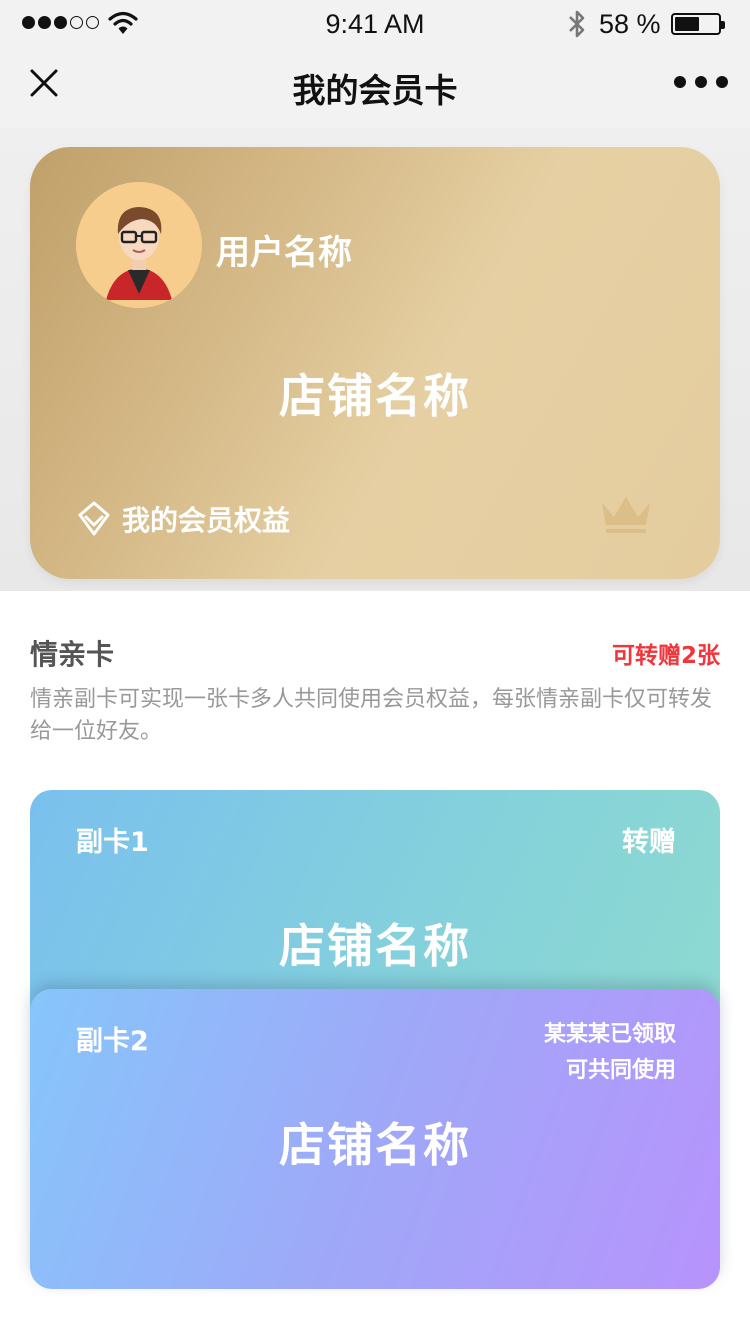 This screenshot has height=1334, width=750. What do you see at coordinates (371, 715) in the screenshot?
I see `section-description: 情亲副卡可实现一张卡多人共同使用会员权益，每张情亲副卡仅可转发给一位好友。` at bounding box center [371, 715].